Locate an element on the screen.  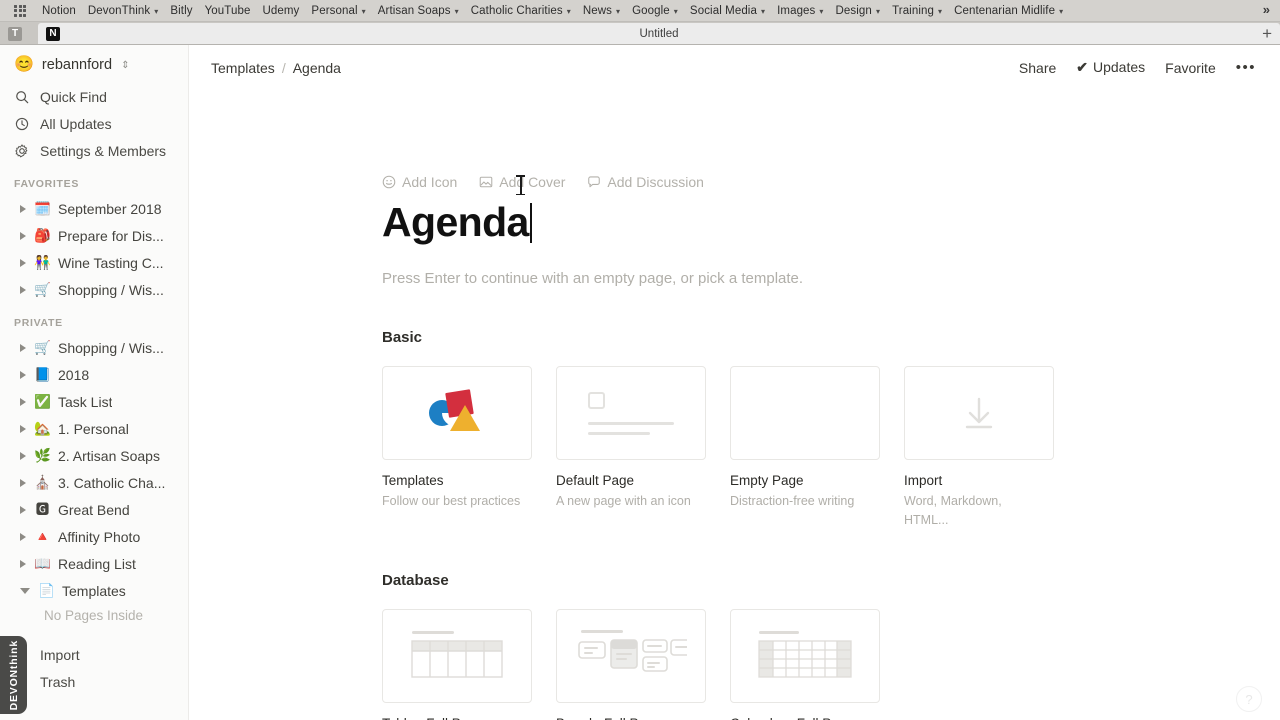
bookmark-social-media: Social Media ▾ is located at coordinates (727, 11).